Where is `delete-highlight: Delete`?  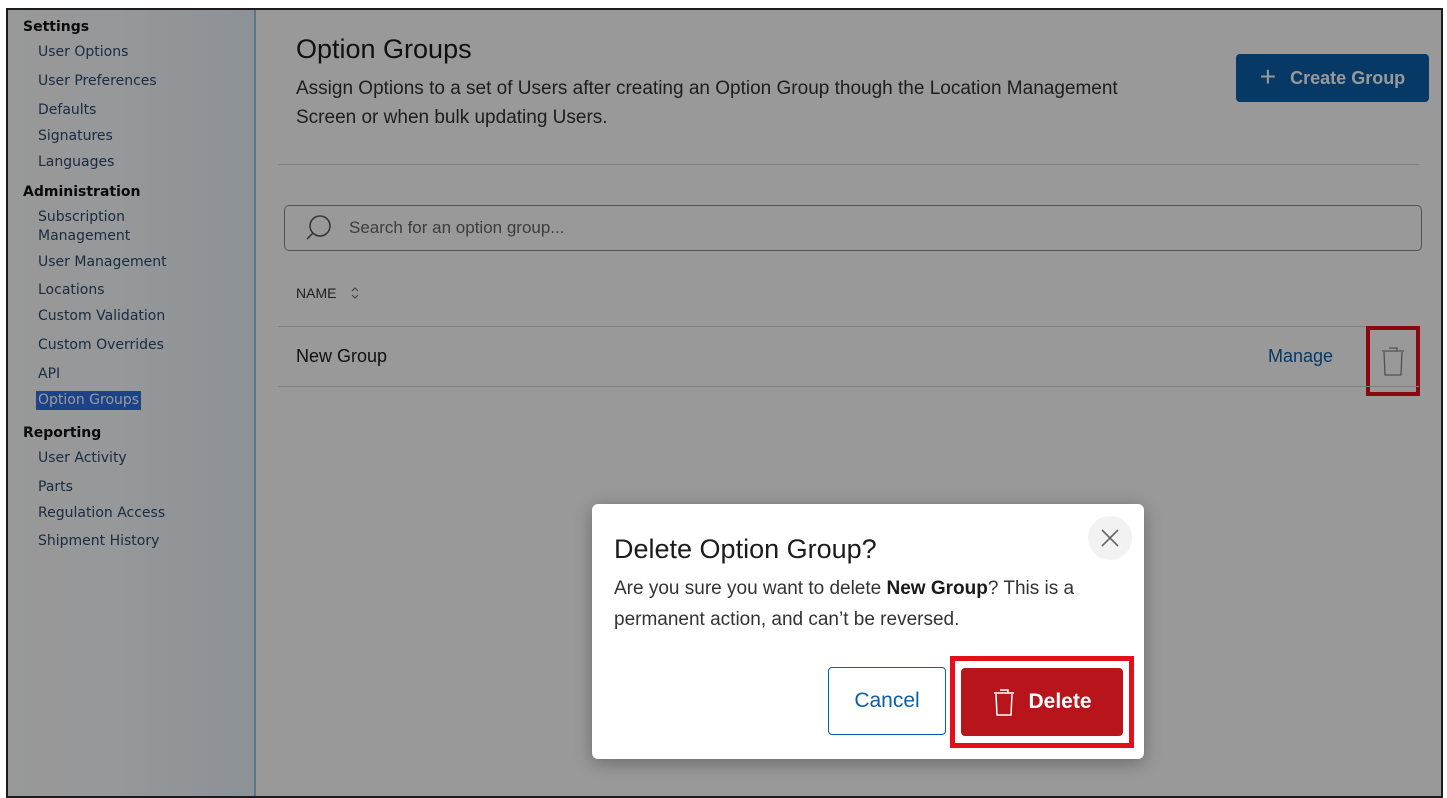
delete-highlight: Delete is located at coordinates (1042, 702).